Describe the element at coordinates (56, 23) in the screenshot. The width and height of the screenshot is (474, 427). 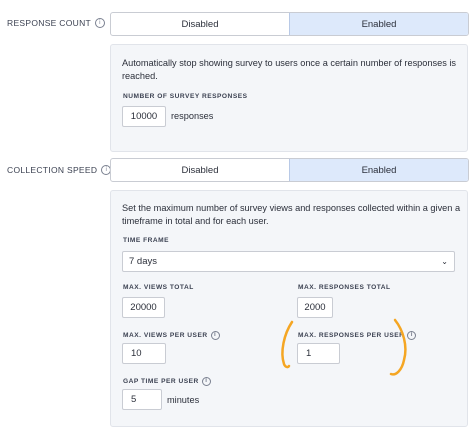
I see `response-count-label: RESPONSE COUNT i` at that location.